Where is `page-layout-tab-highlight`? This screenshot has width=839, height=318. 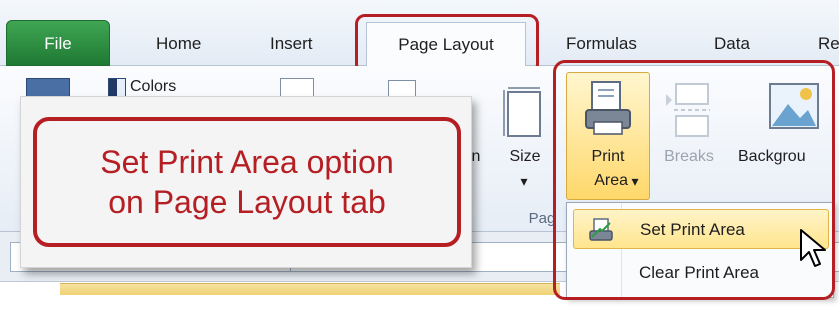 page-layout-tab-highlight is located at coordinates (447, 44).